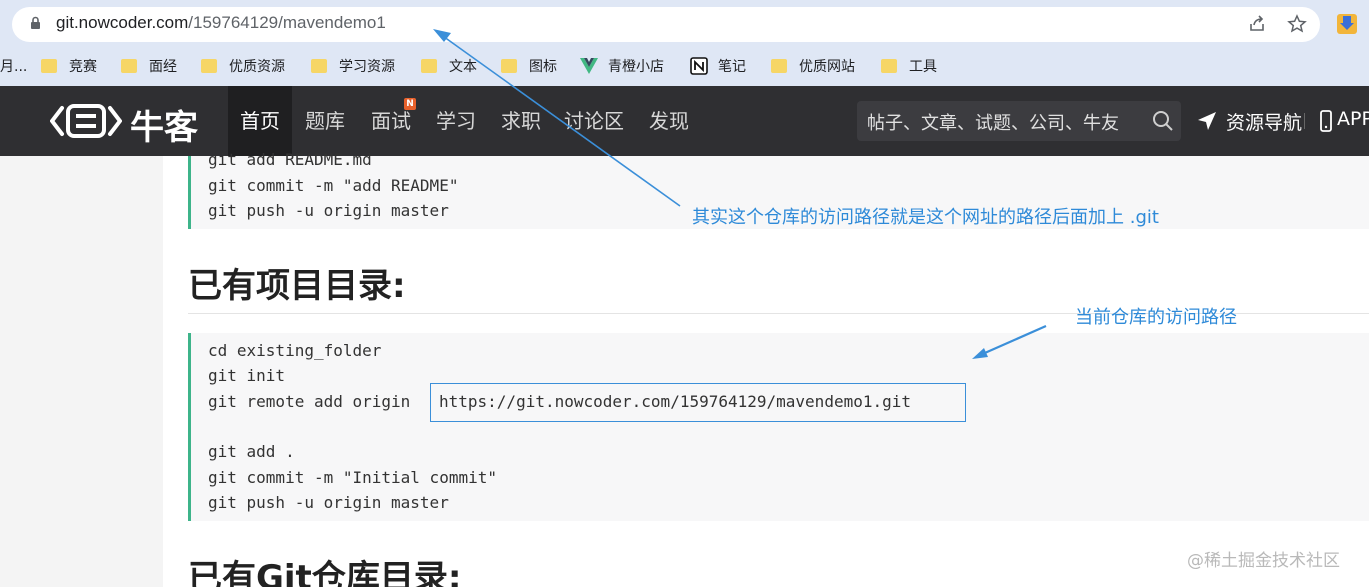  What do you see at coordinates (993, 122) in the screenshot?
I see `search-input: 帖子、文章、试题、公司、牛友` at bounding box center [993, 122].